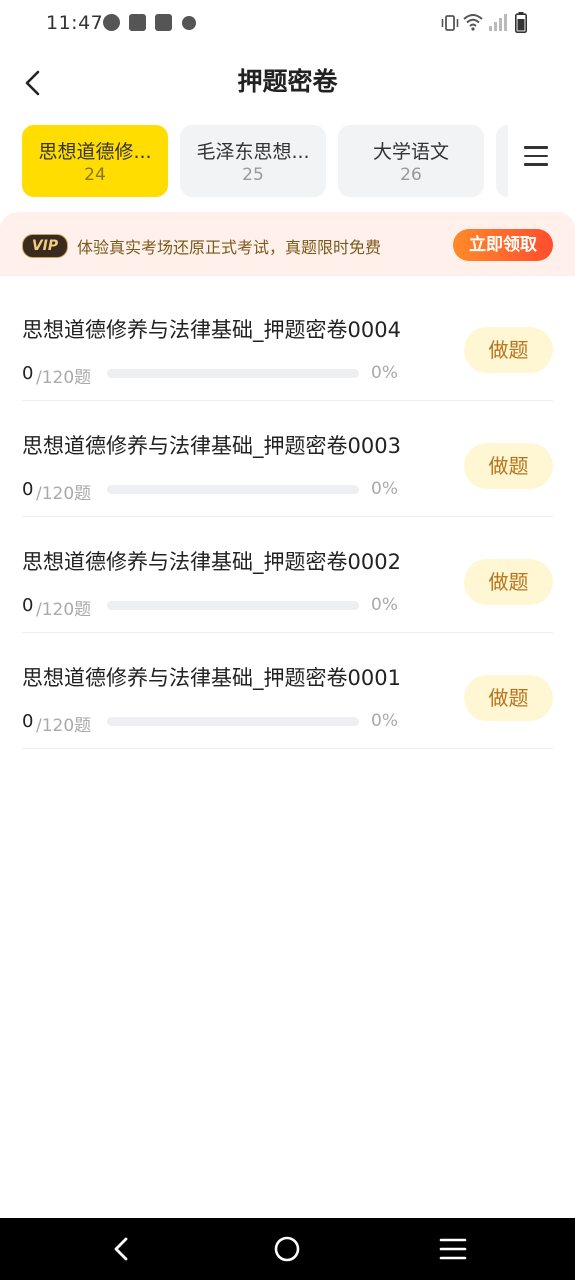  I want to click on list-item: 思想道德修养与法律基础_押题密卷0002 0 /120题 0% 做题, so click(287, 574).